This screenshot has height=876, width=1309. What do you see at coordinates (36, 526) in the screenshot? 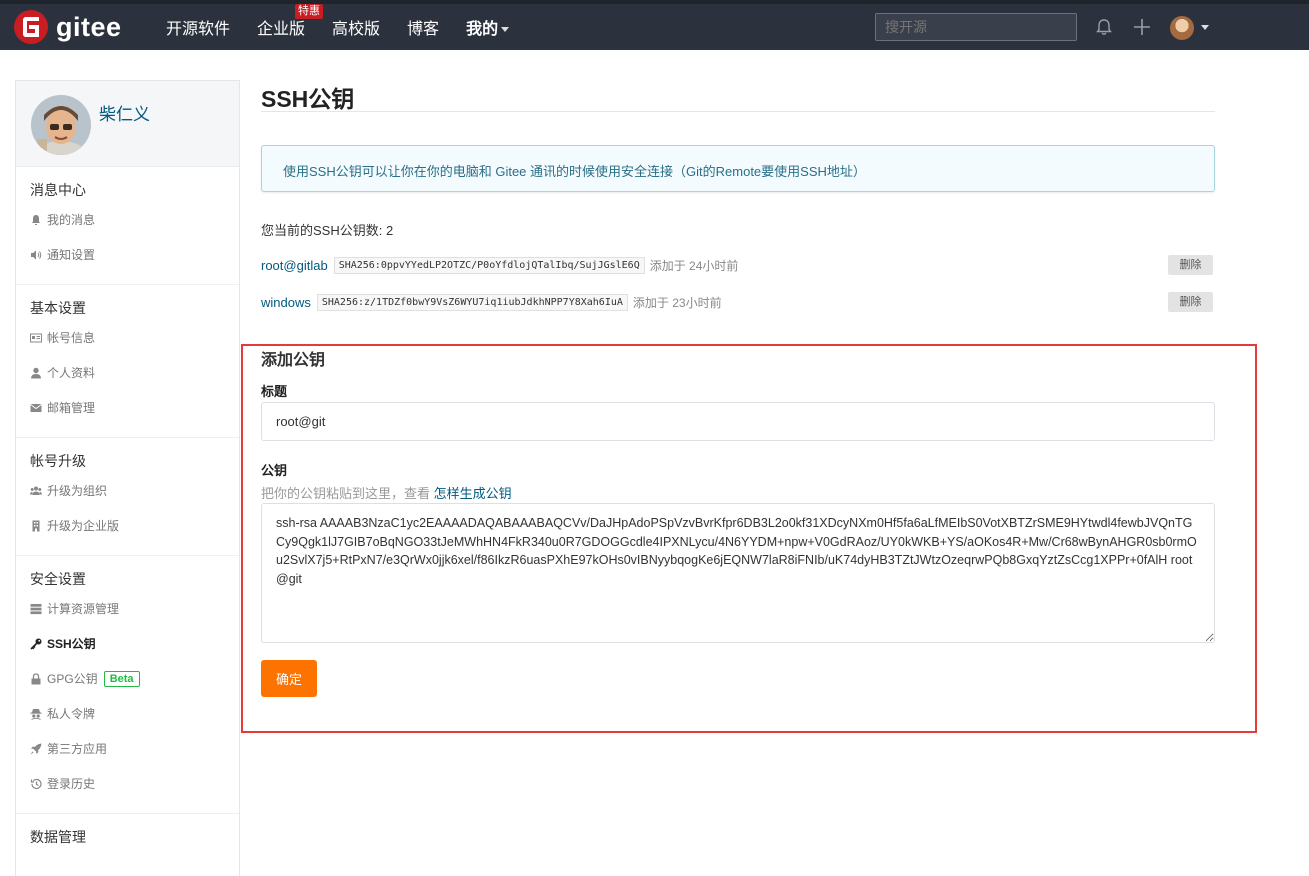
I see `building-icon` at bounding box center [36, 526].